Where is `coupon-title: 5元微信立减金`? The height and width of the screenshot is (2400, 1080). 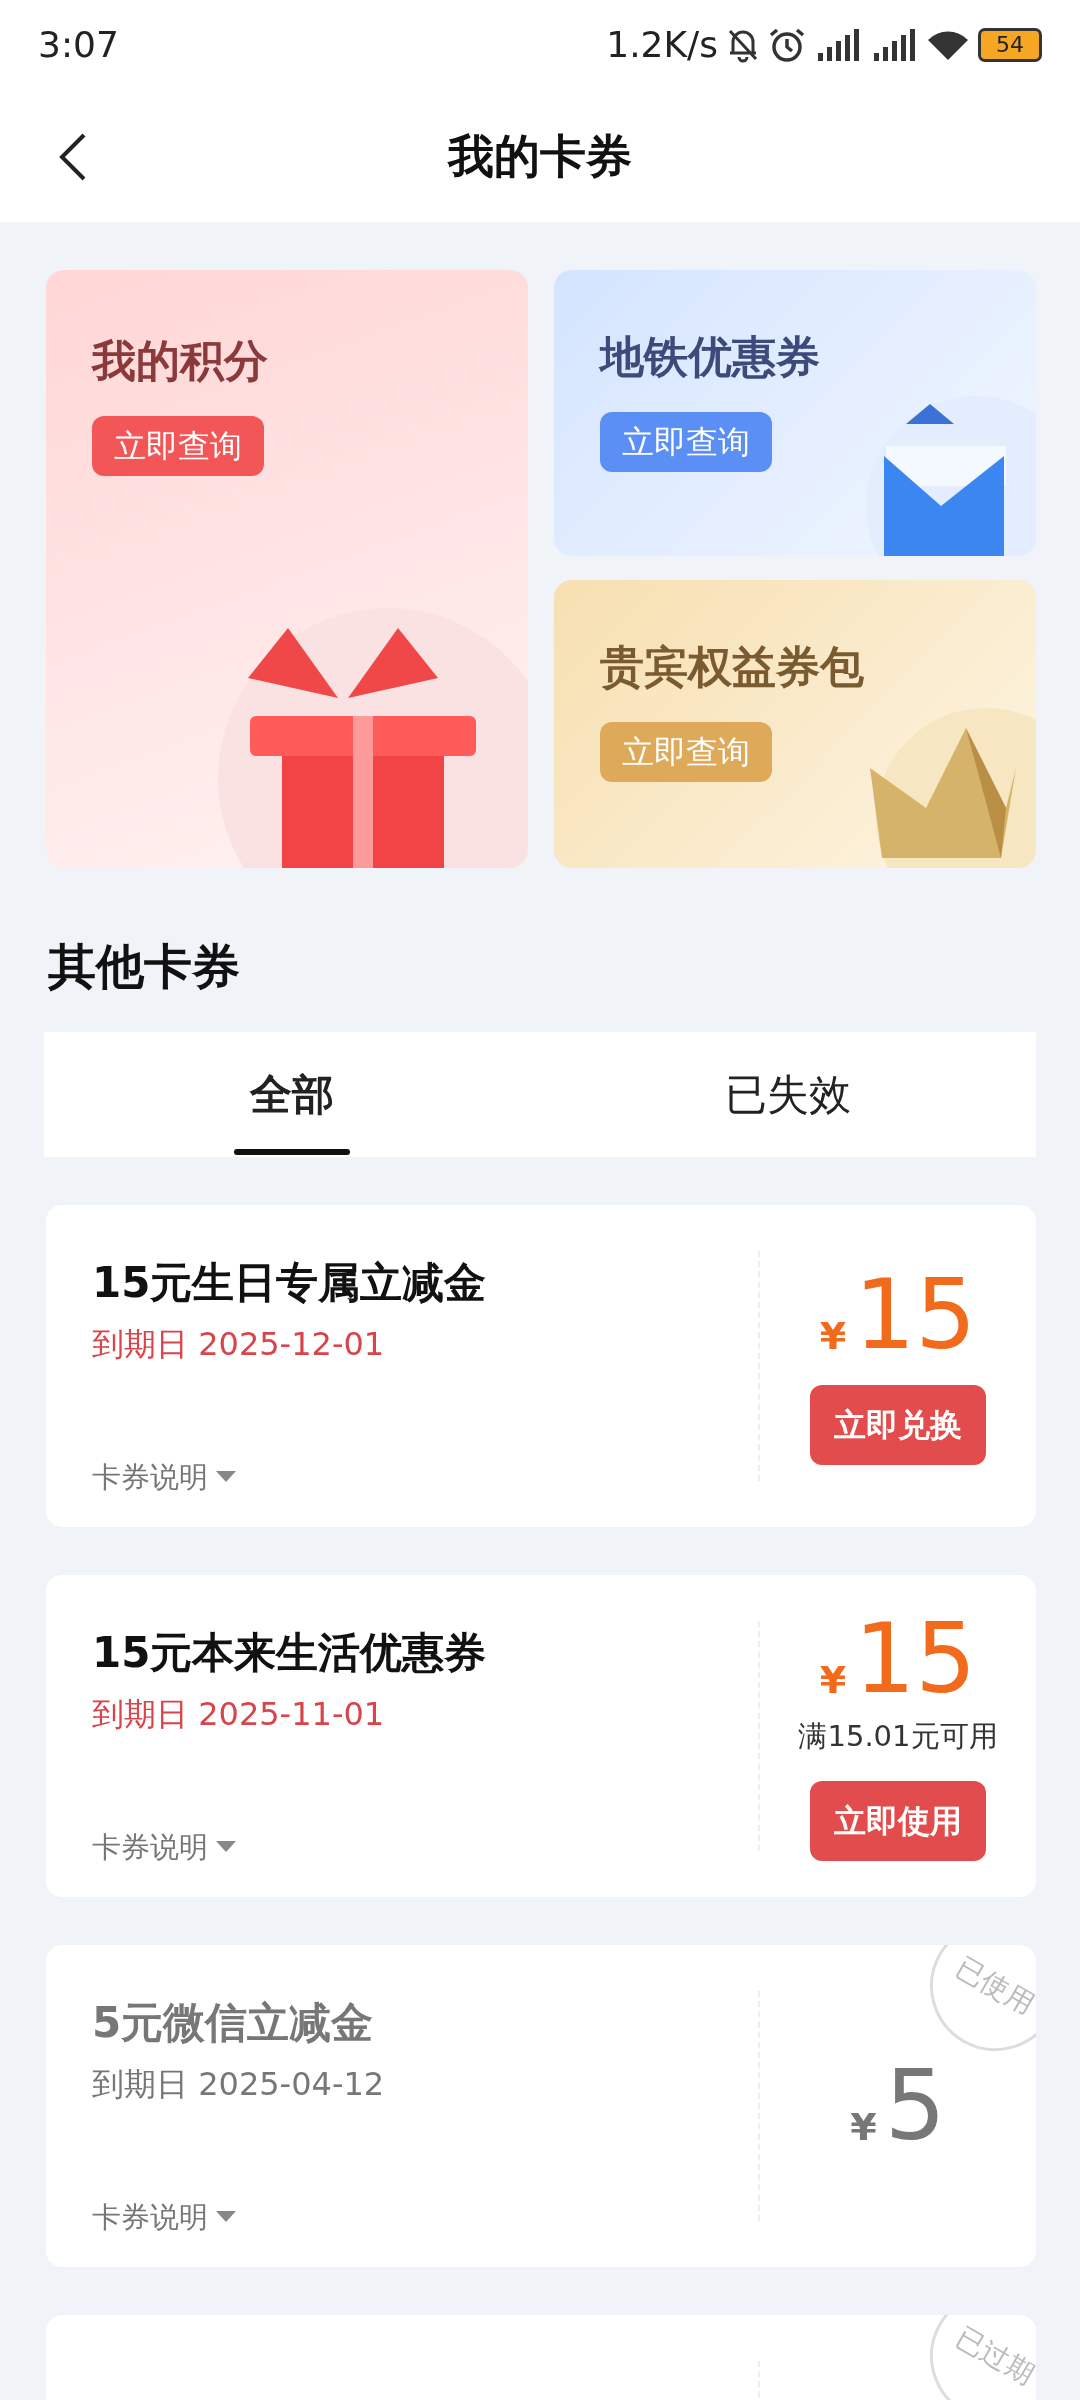 coupon-title: 5元微信立减金 is located at coordinates (233, 2023).